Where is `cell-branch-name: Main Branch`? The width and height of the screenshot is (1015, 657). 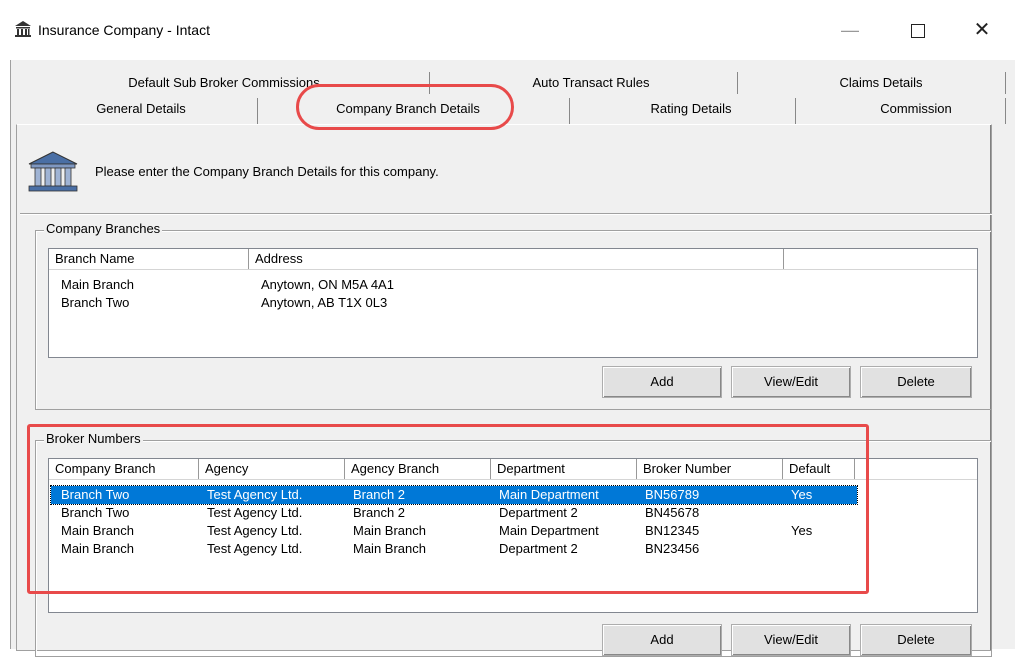
cell-branch-name: Main Branch is located at coordinates (97, 284).